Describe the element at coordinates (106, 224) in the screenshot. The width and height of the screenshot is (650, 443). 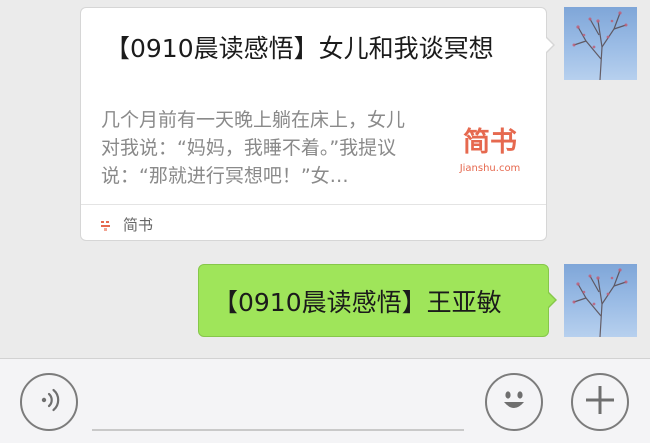
I see `jianshu-logo-icon` at that location.